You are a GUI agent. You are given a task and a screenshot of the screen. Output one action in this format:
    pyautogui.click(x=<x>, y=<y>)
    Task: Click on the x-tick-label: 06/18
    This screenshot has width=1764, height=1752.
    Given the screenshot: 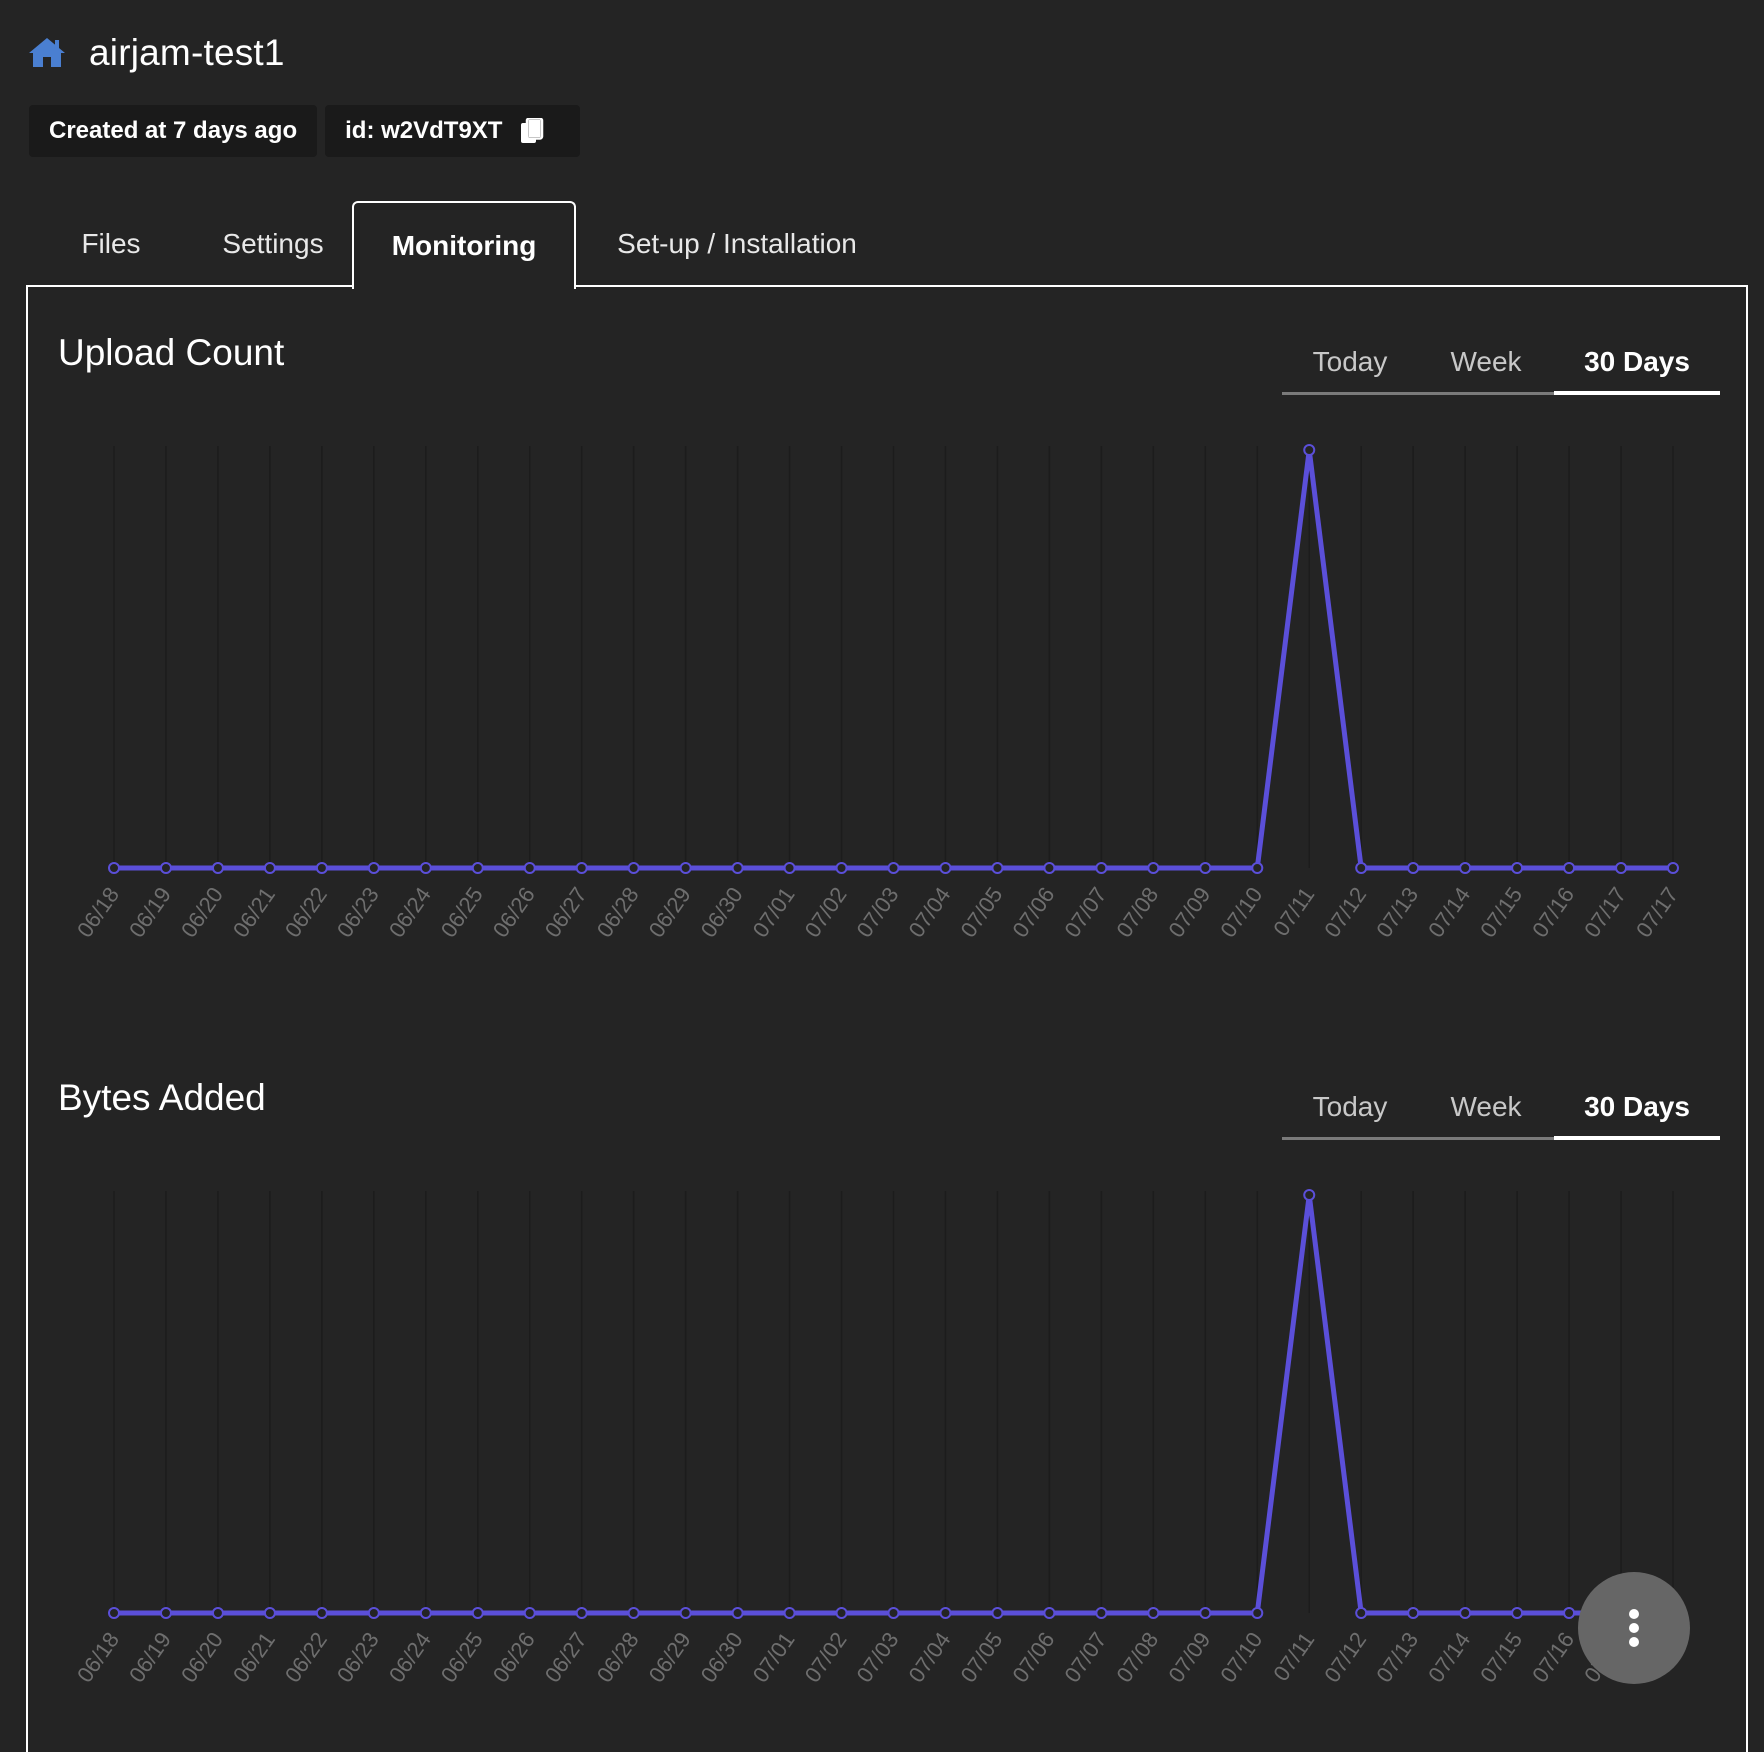 What is the action you would take?
    pyautogui.click(x=98, y=912)
    